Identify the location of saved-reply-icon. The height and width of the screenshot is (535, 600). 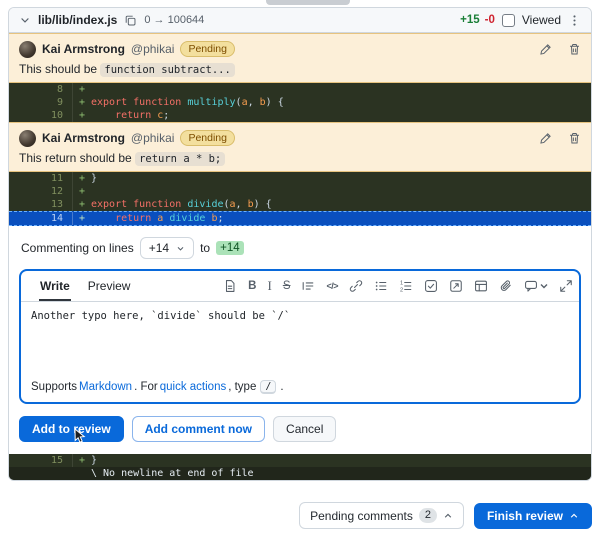
(536, 286).